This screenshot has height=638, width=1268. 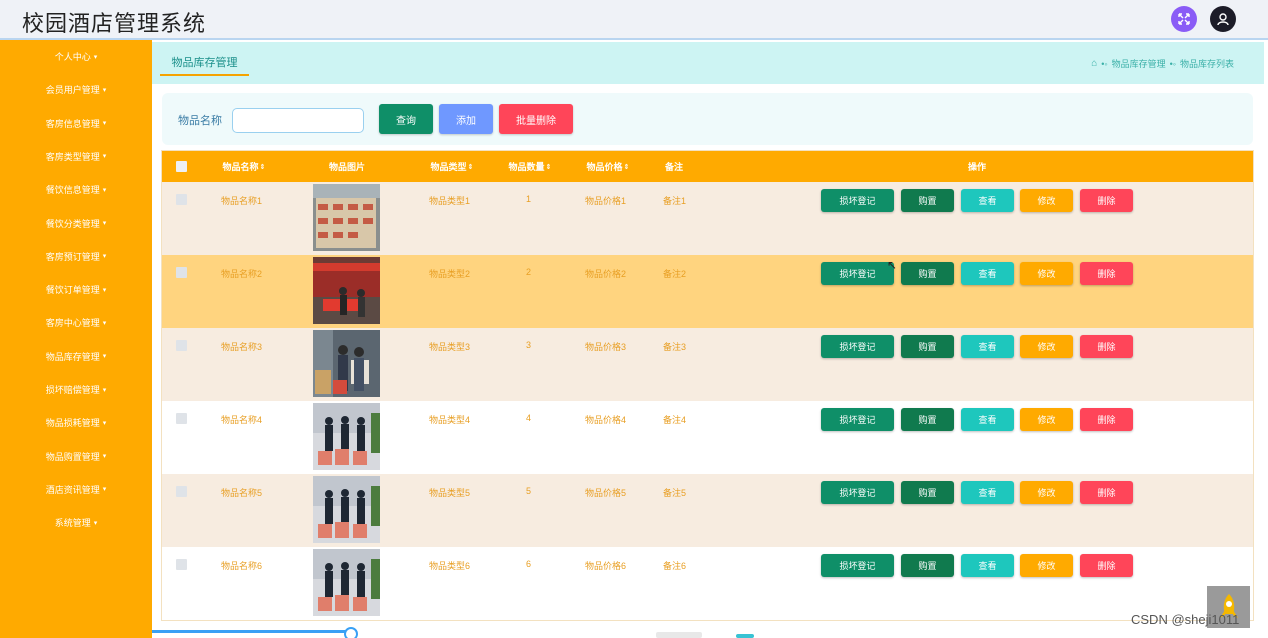 I want to click on sidebar-item: 餐饮分类管理 ▾, so click(x=76, y=223).